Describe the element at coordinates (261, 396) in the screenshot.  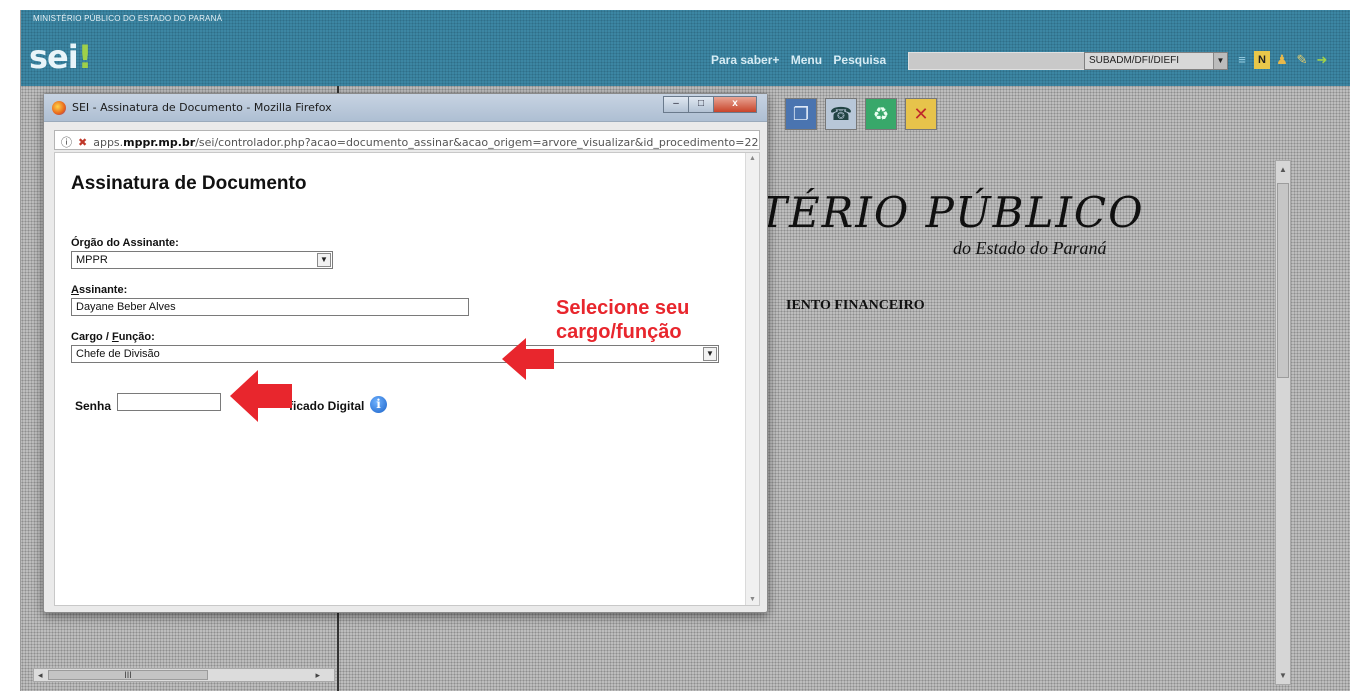
I see `red-arrow-senha` at that location.